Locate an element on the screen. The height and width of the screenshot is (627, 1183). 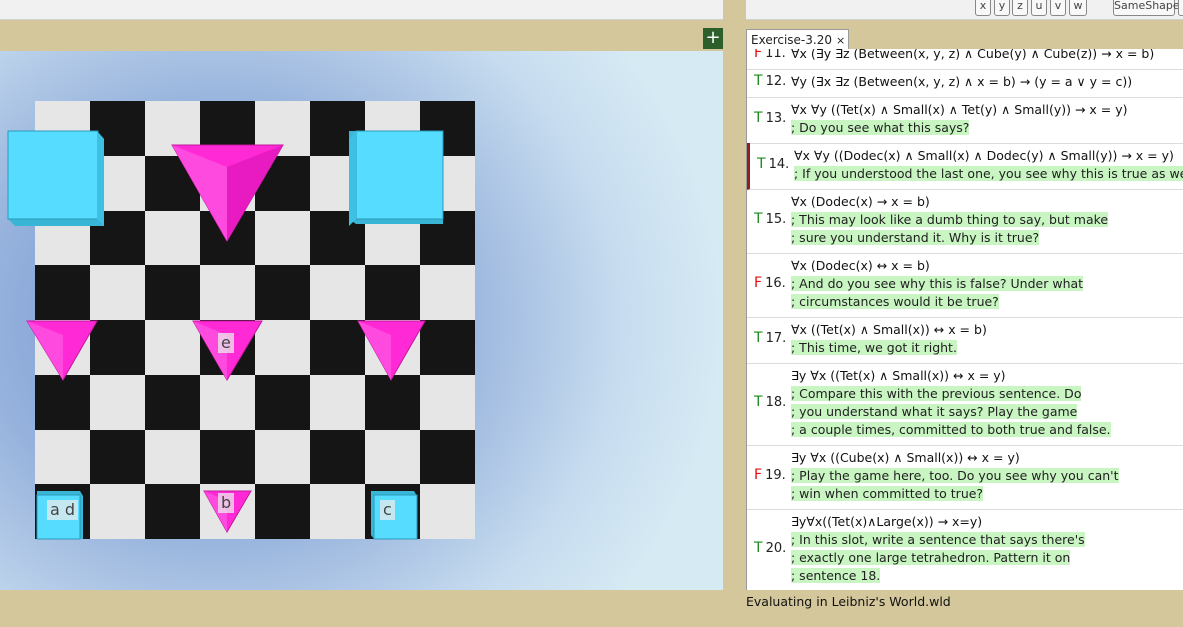
sentence-comment: ; Do you see what this says? is located at coordinates (880, 127).